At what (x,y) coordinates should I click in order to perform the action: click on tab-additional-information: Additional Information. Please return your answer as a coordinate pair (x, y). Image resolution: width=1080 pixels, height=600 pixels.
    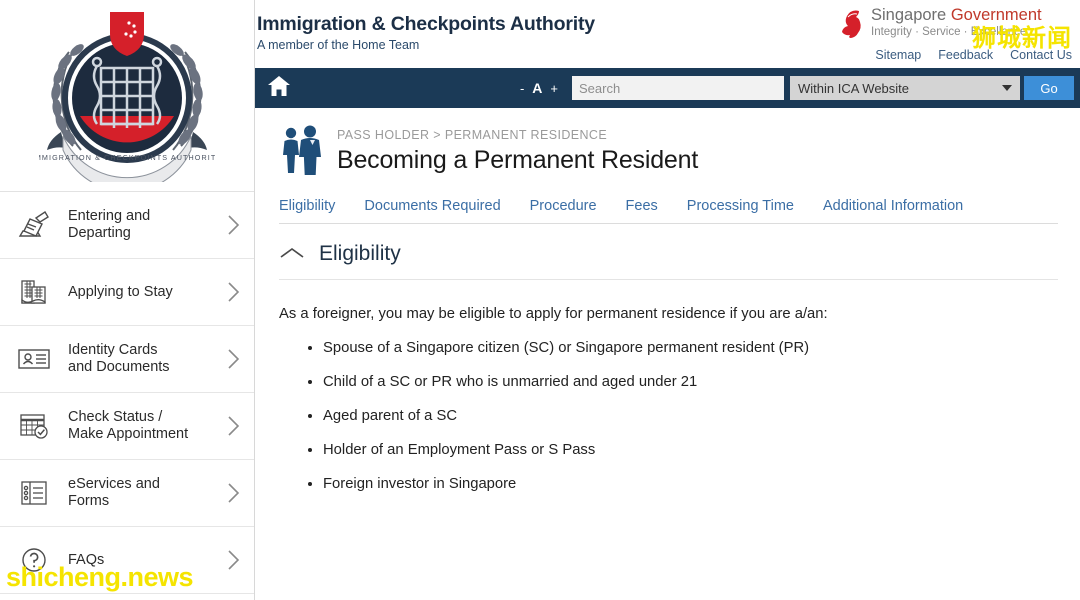
    Looking at the image, I should click on (893, 206).